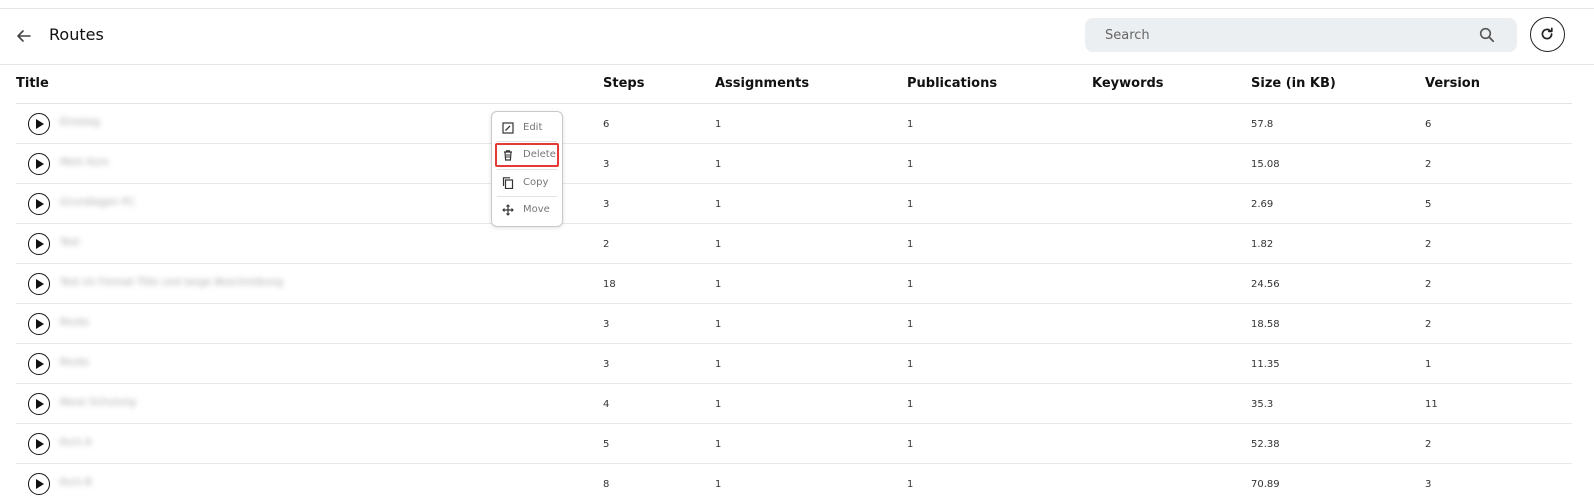 The width and height of the screenshot is (1594, 496). Describe the element at coordinates (1431, 404) in the screenshot. I see `cell-version: 11` at that location.